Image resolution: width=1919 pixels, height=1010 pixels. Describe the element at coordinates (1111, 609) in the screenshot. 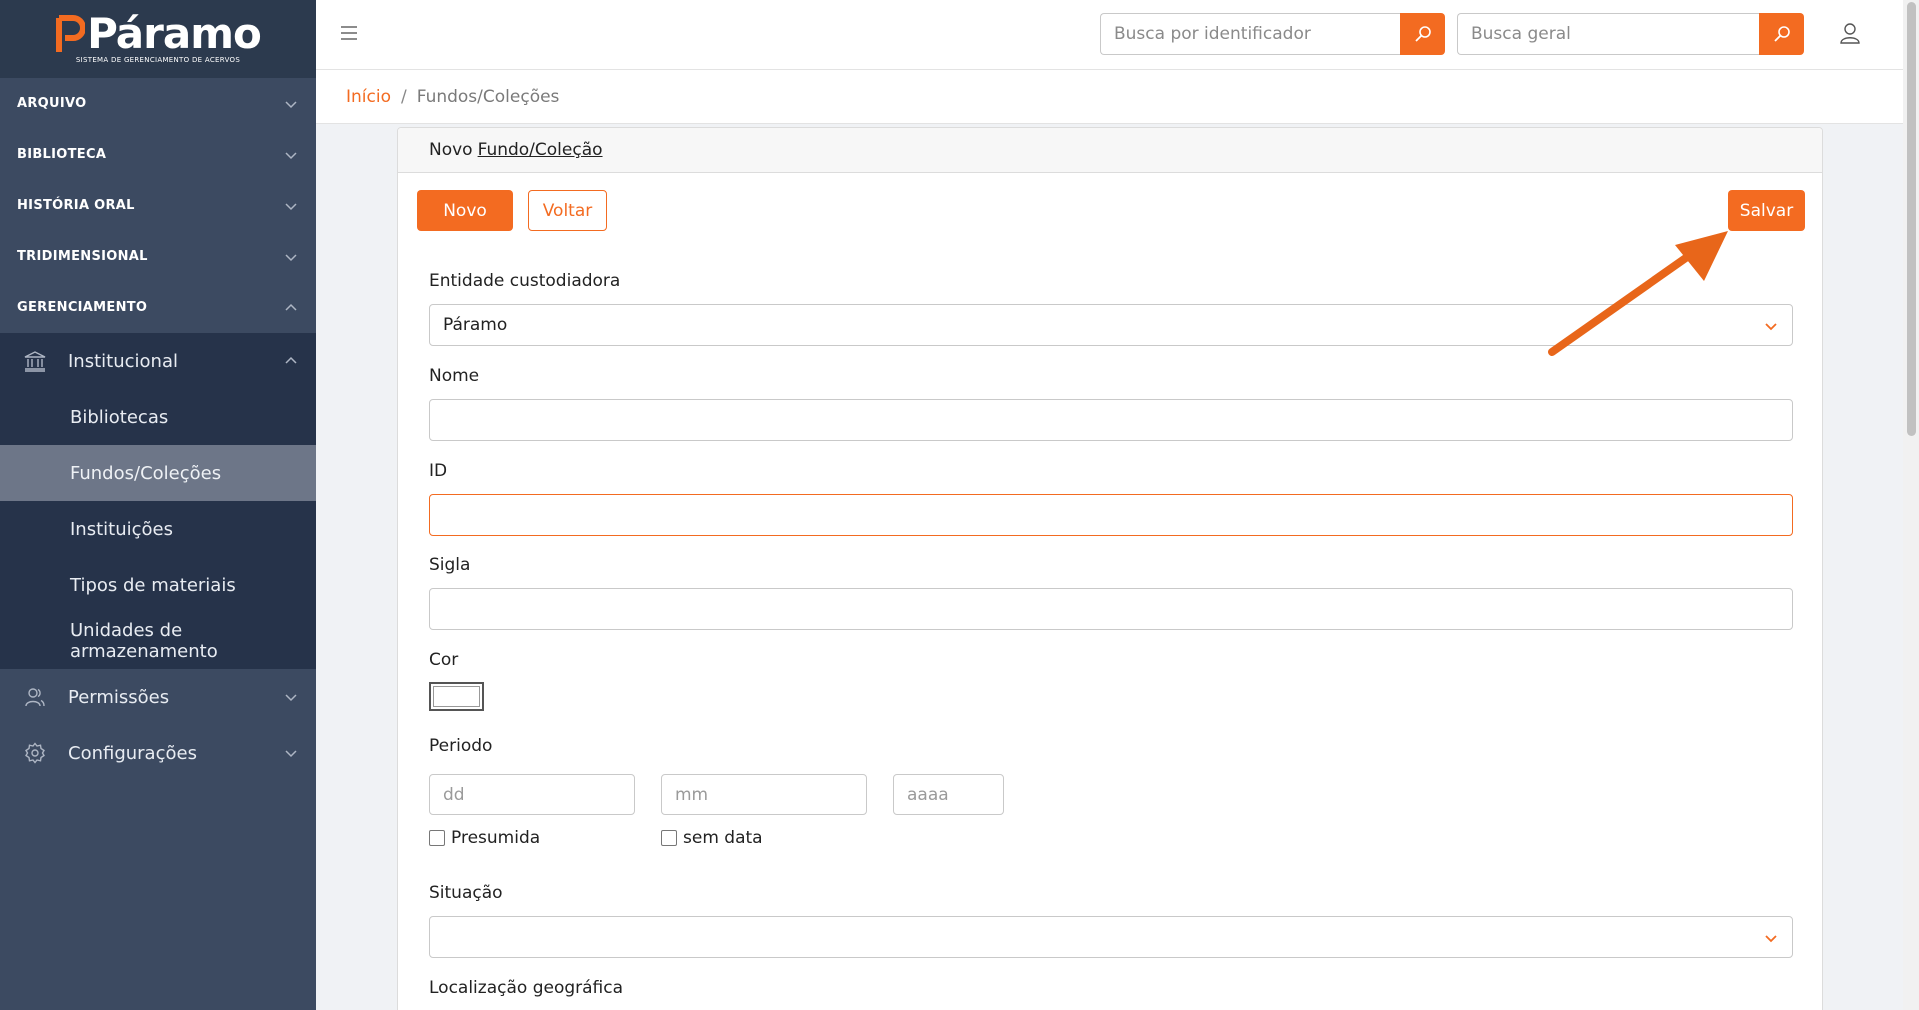

I see `sigla-input` at that location.